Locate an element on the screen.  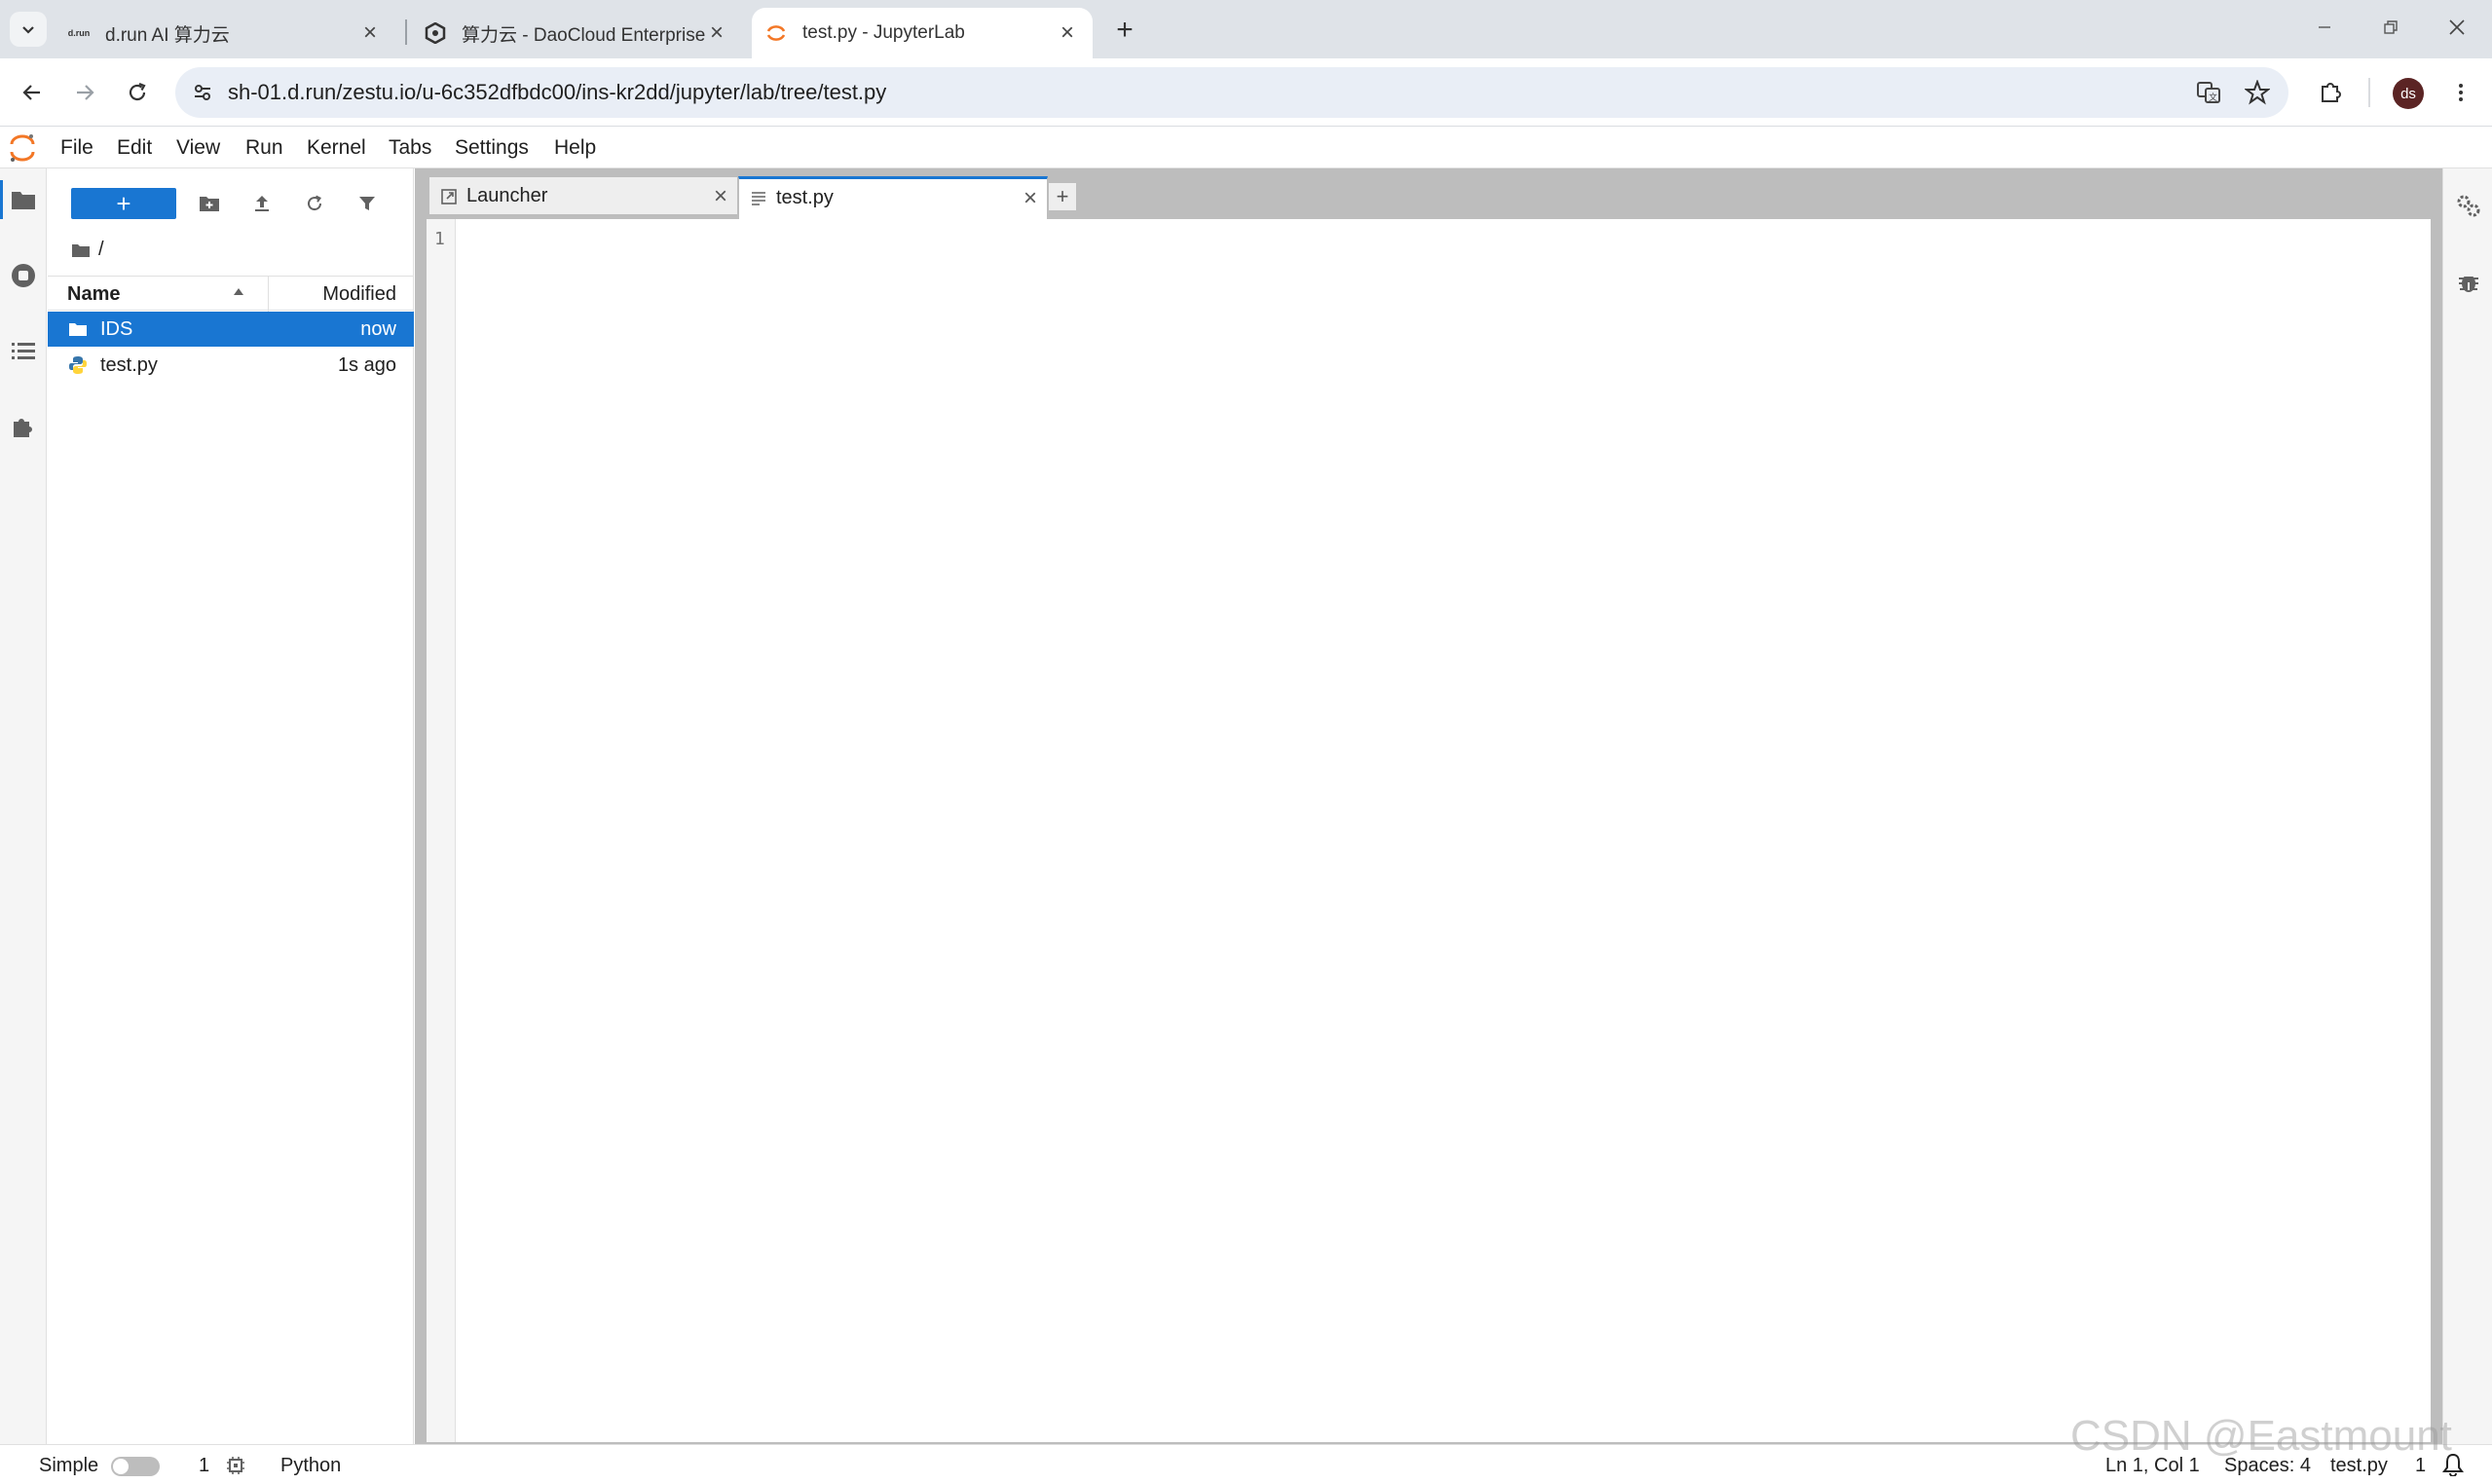
file-name: test.py is located at coordinates (129, 365).